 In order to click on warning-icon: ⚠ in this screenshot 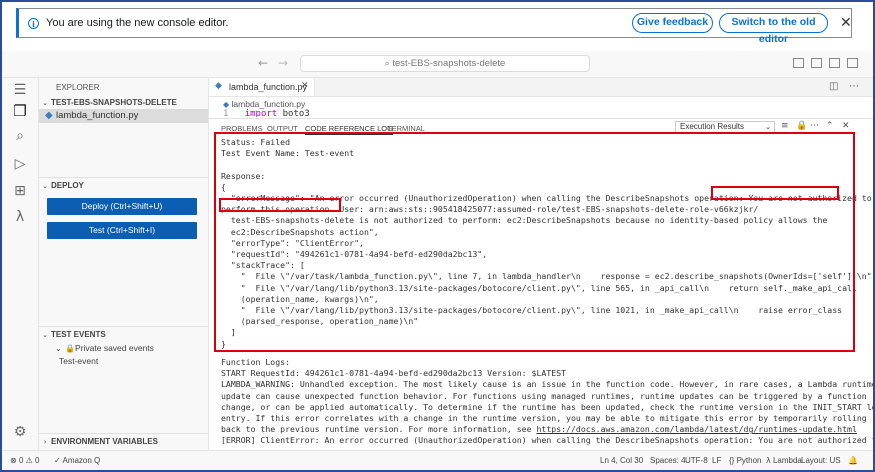, I will do `click(29, 460)`.